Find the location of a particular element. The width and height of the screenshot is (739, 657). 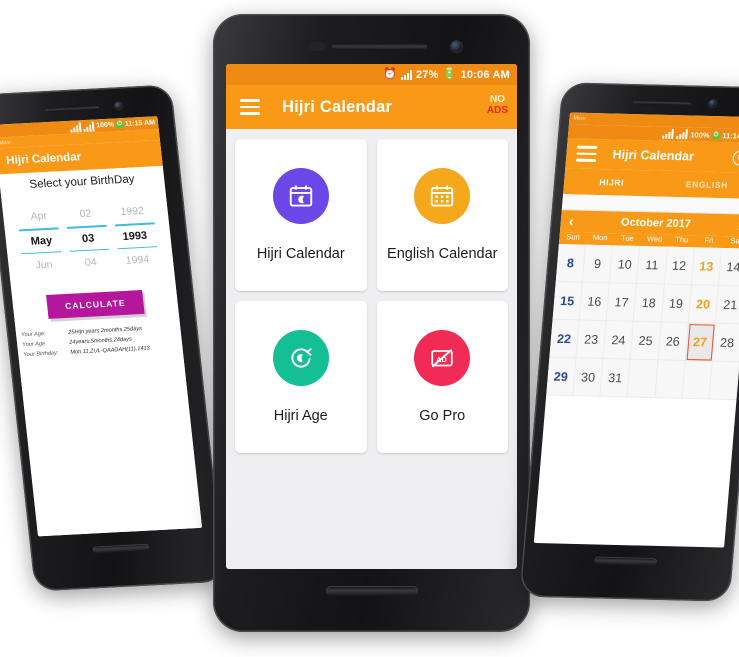

card-label: Go Pro is located at coordinates (442, 416).